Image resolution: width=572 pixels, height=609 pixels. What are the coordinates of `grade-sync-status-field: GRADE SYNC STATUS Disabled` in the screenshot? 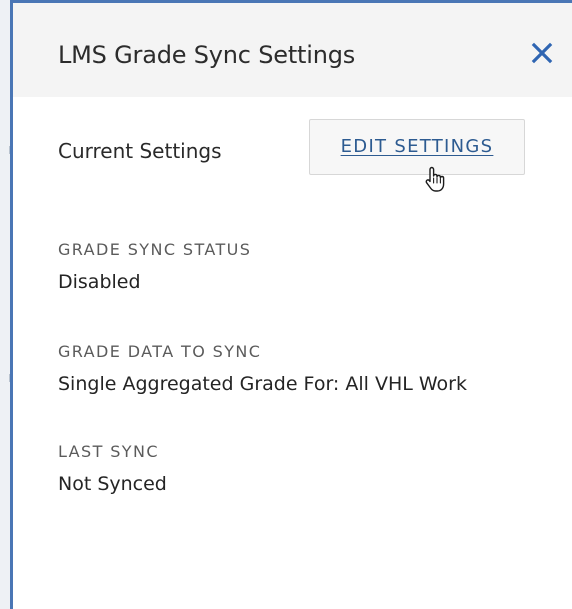 It's located at (154, 267).